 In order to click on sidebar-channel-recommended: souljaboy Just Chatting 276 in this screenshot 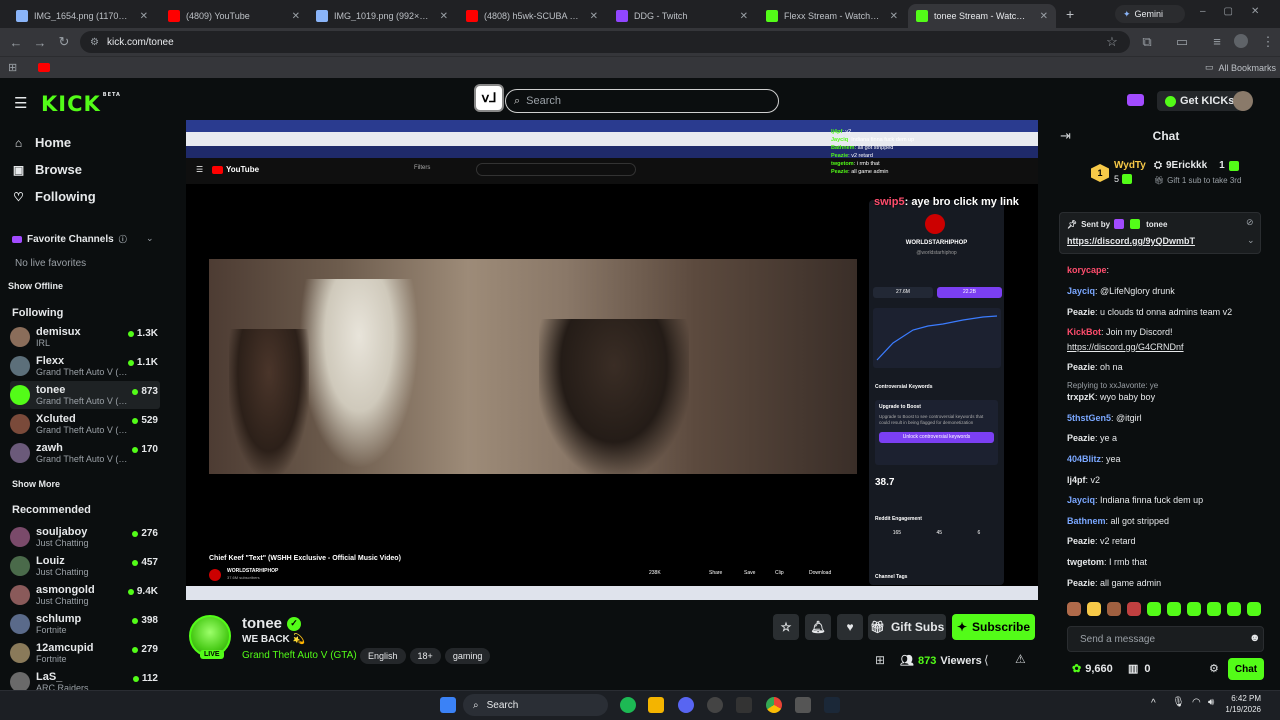, I will do `click(85, 537)`.